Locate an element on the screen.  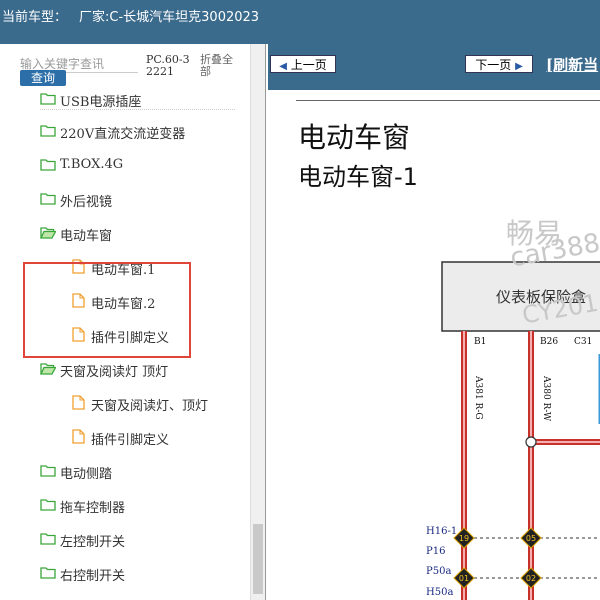
tree-item-label: 电动车窗 is located at coordinates (86, 236).